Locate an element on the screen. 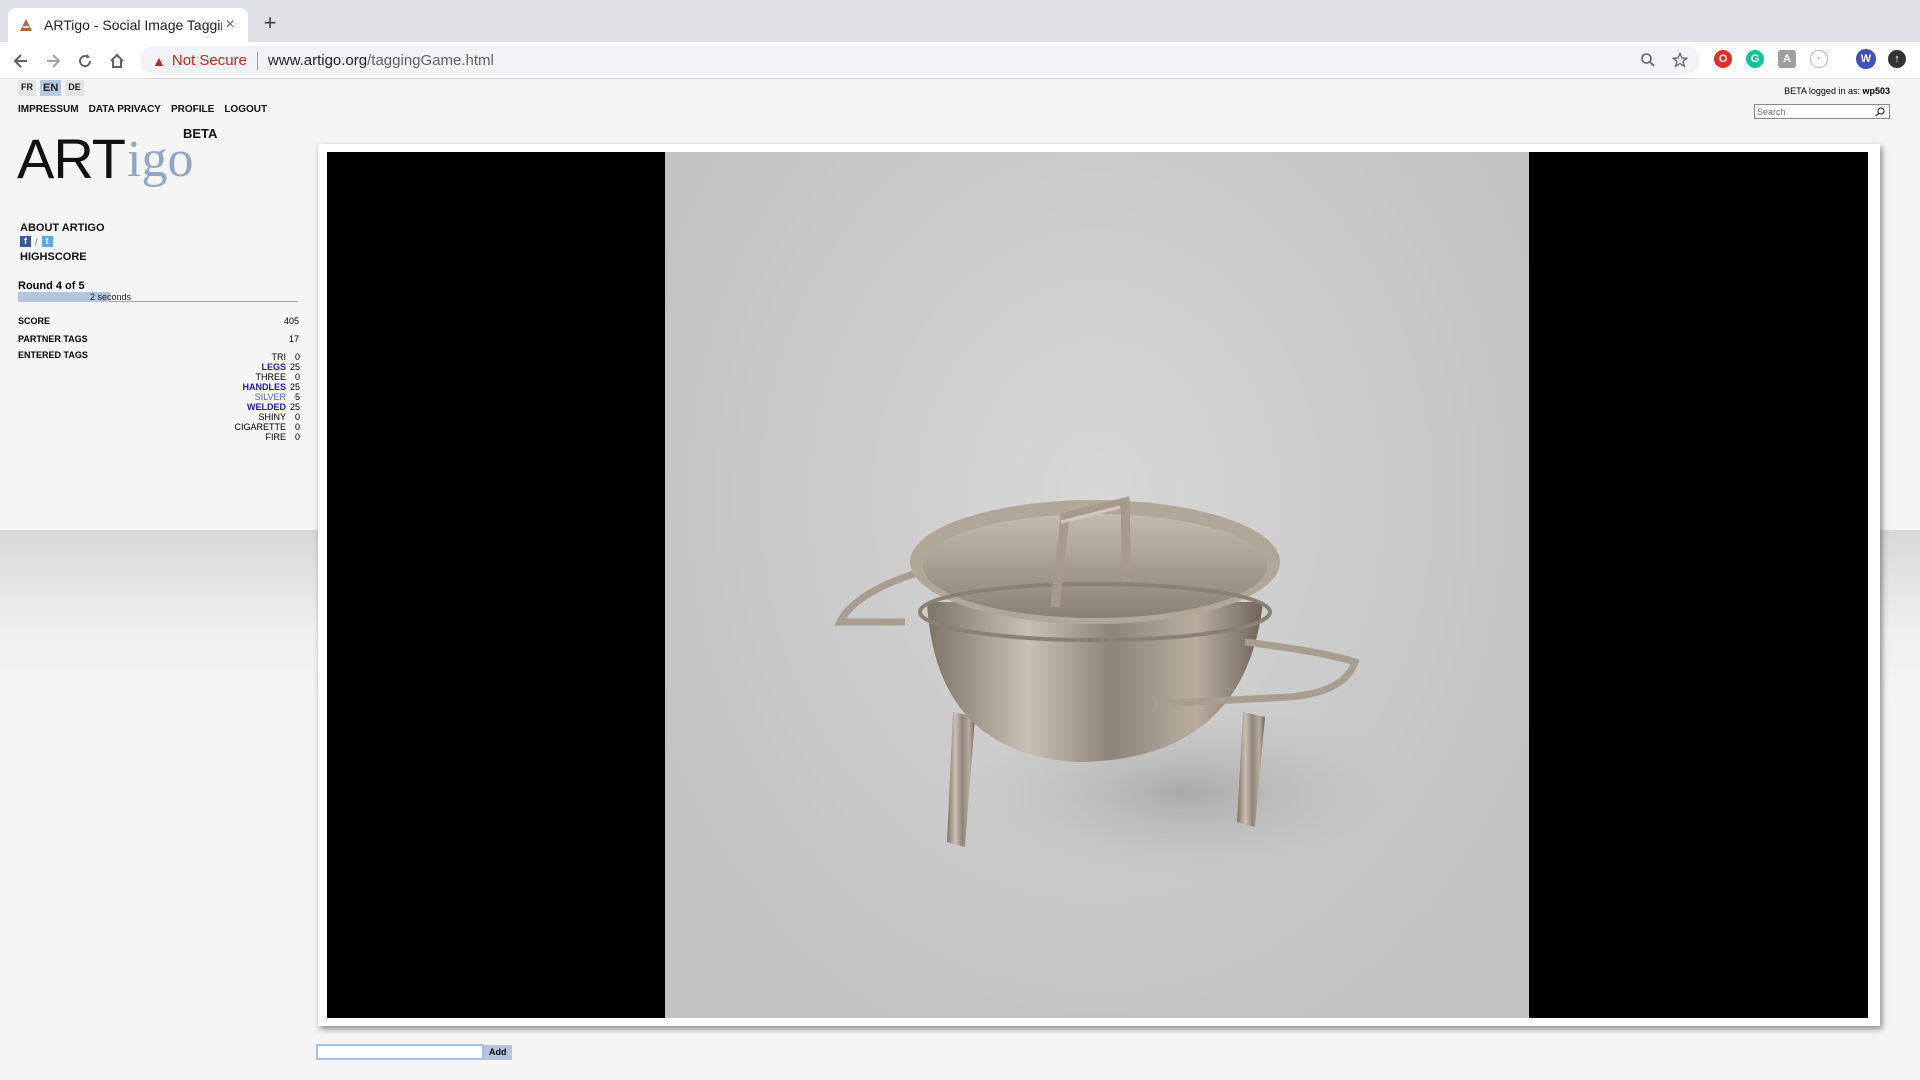 This screenshot has width=1920, height=1080. round-label: Round 4 of 5 is located at coordinates (51, 286).